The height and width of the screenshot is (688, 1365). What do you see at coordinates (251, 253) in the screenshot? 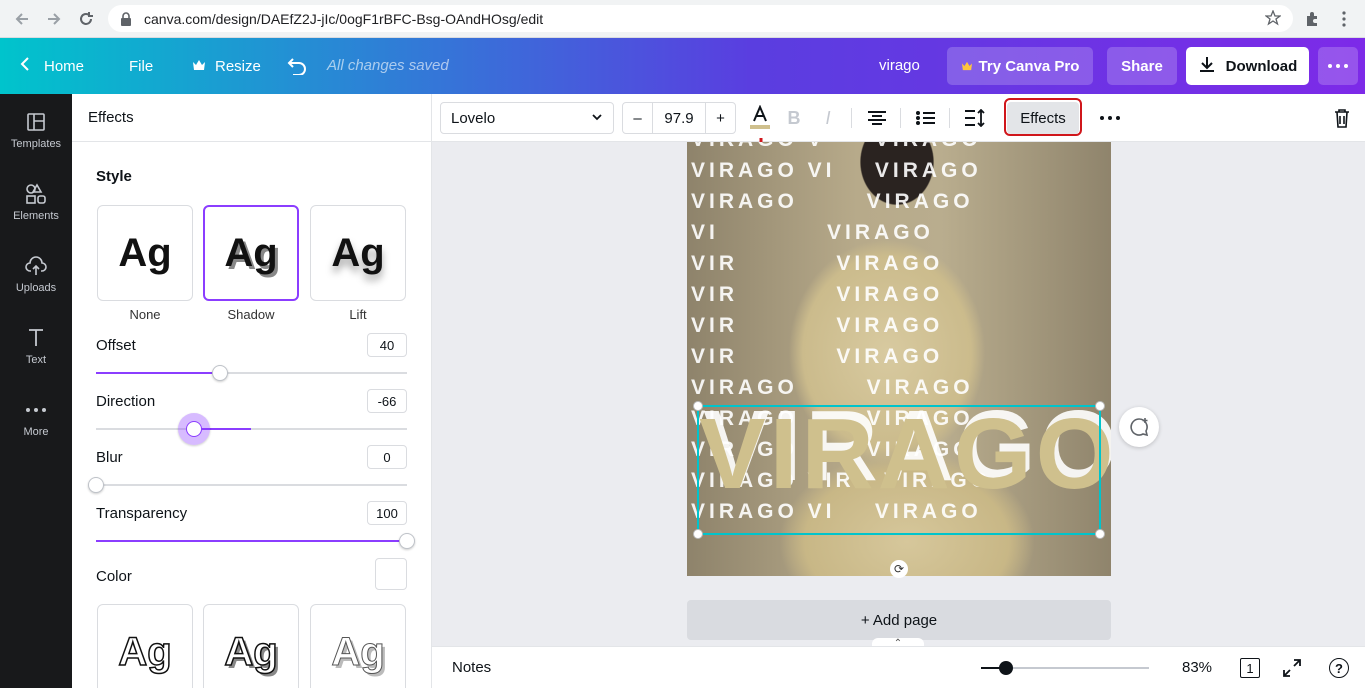
I see `style-shadow-tile: Ag` at bounding box center [251, 253].